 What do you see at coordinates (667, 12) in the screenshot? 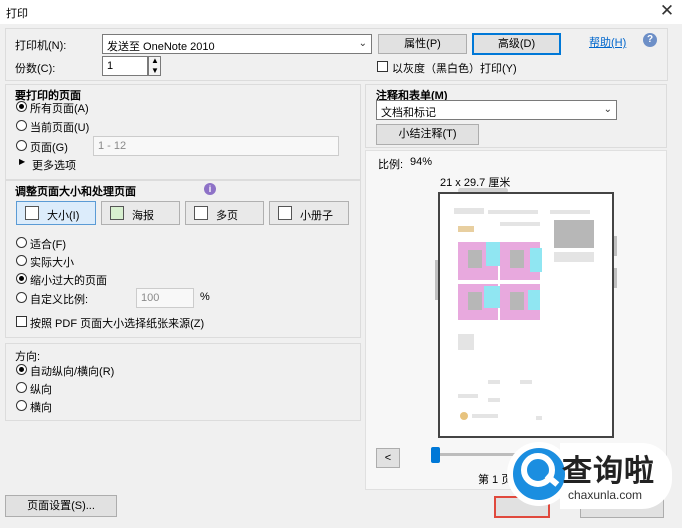
I see `close-icon: ✕` at bounding box center [667, 12].